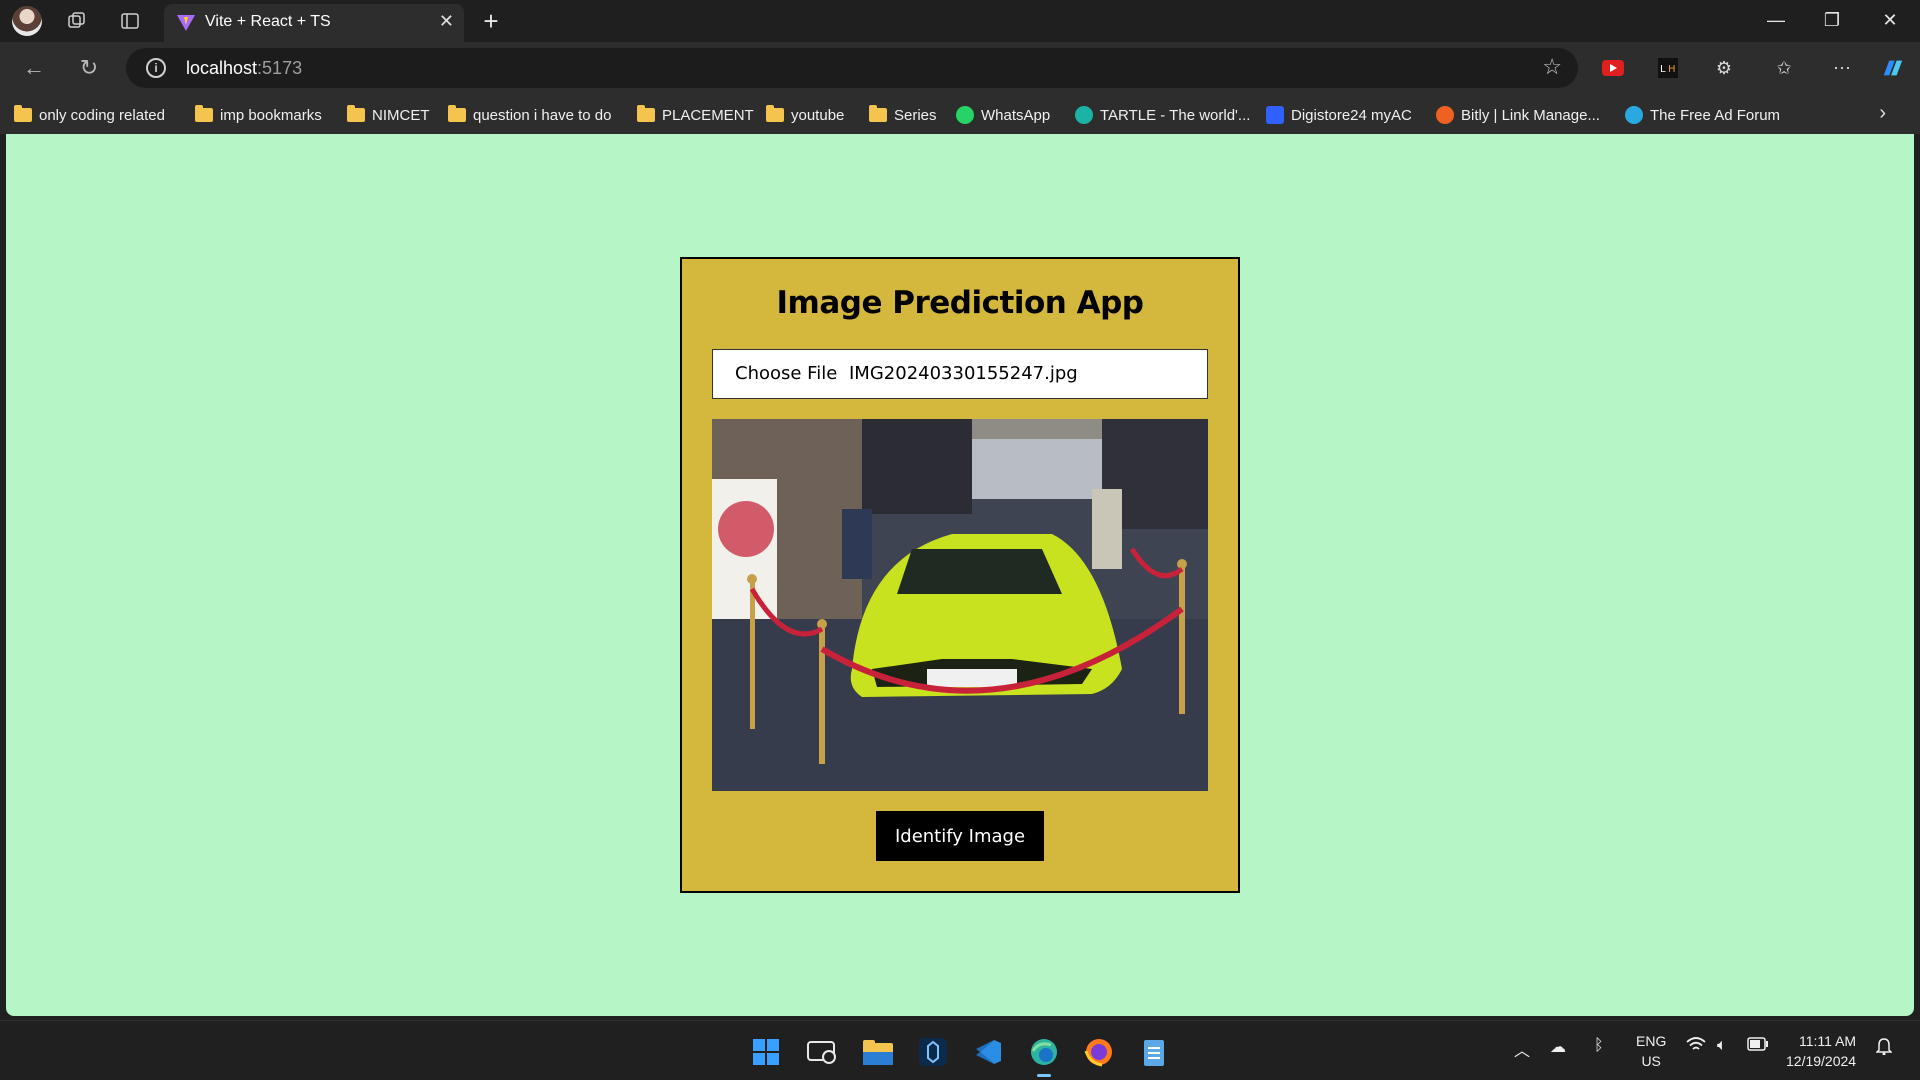  What do you see at coordinates (852, 68) in the screenshot?
I see `address-bar: i localhost:5173 ☆` at bounding box center [852, 68].